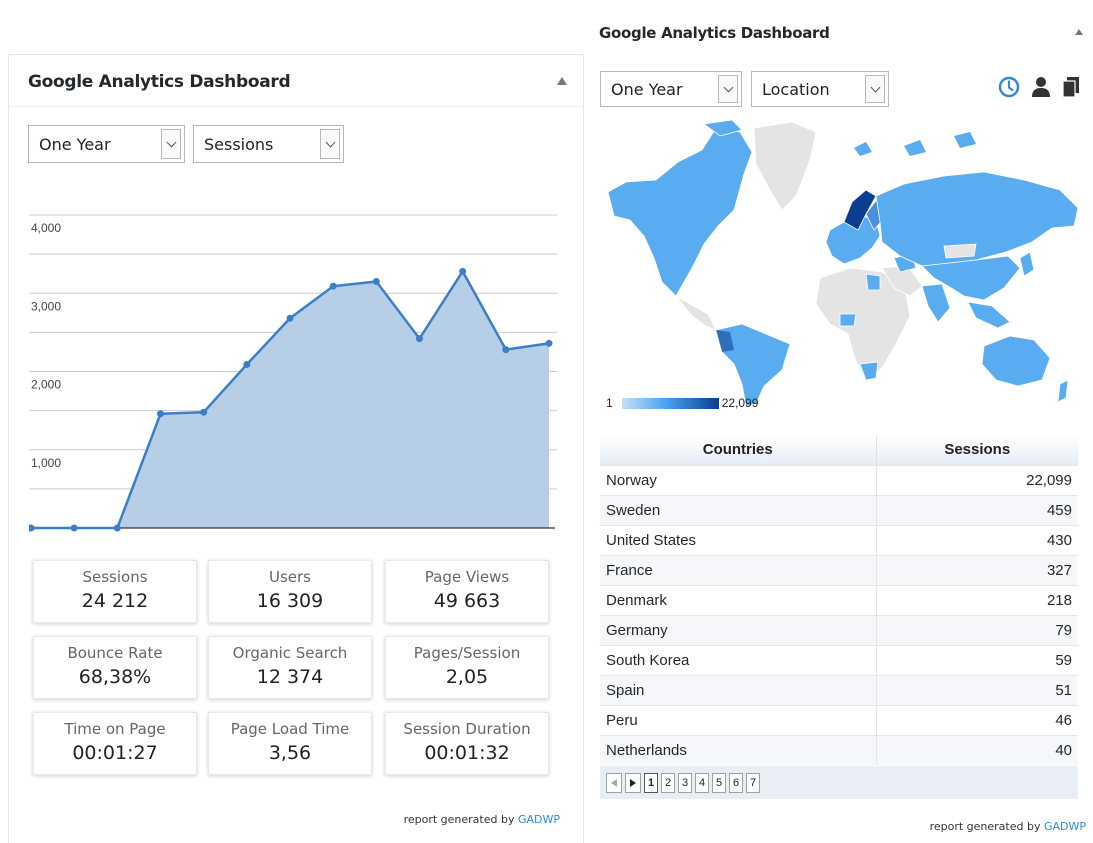  Describe the element at coordinates (977, 689) in the screenshot. I see `sessions-cell: 51` at that location.